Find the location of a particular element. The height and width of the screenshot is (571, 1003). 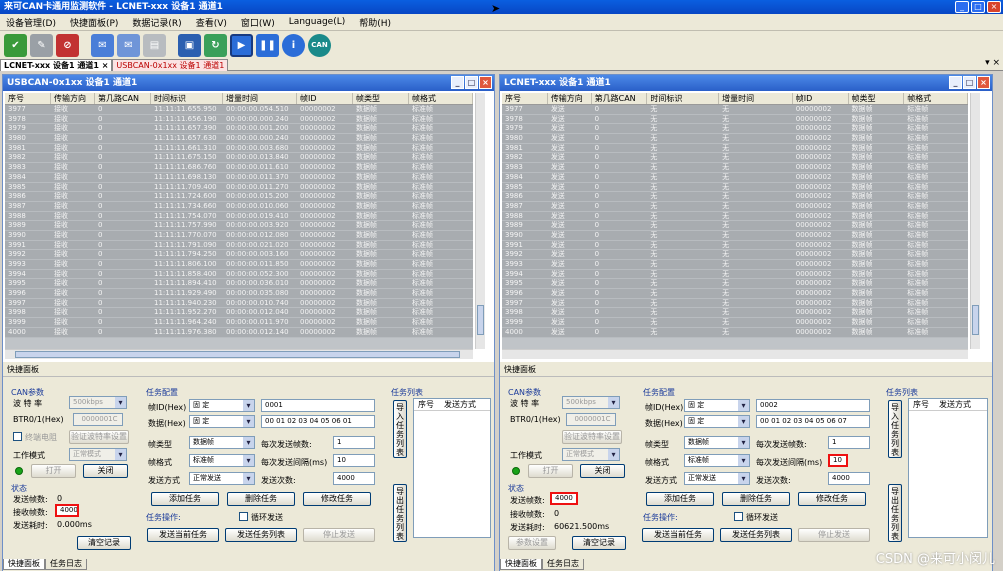

send-interval-input: 10 is located at coordinates (838, 460).